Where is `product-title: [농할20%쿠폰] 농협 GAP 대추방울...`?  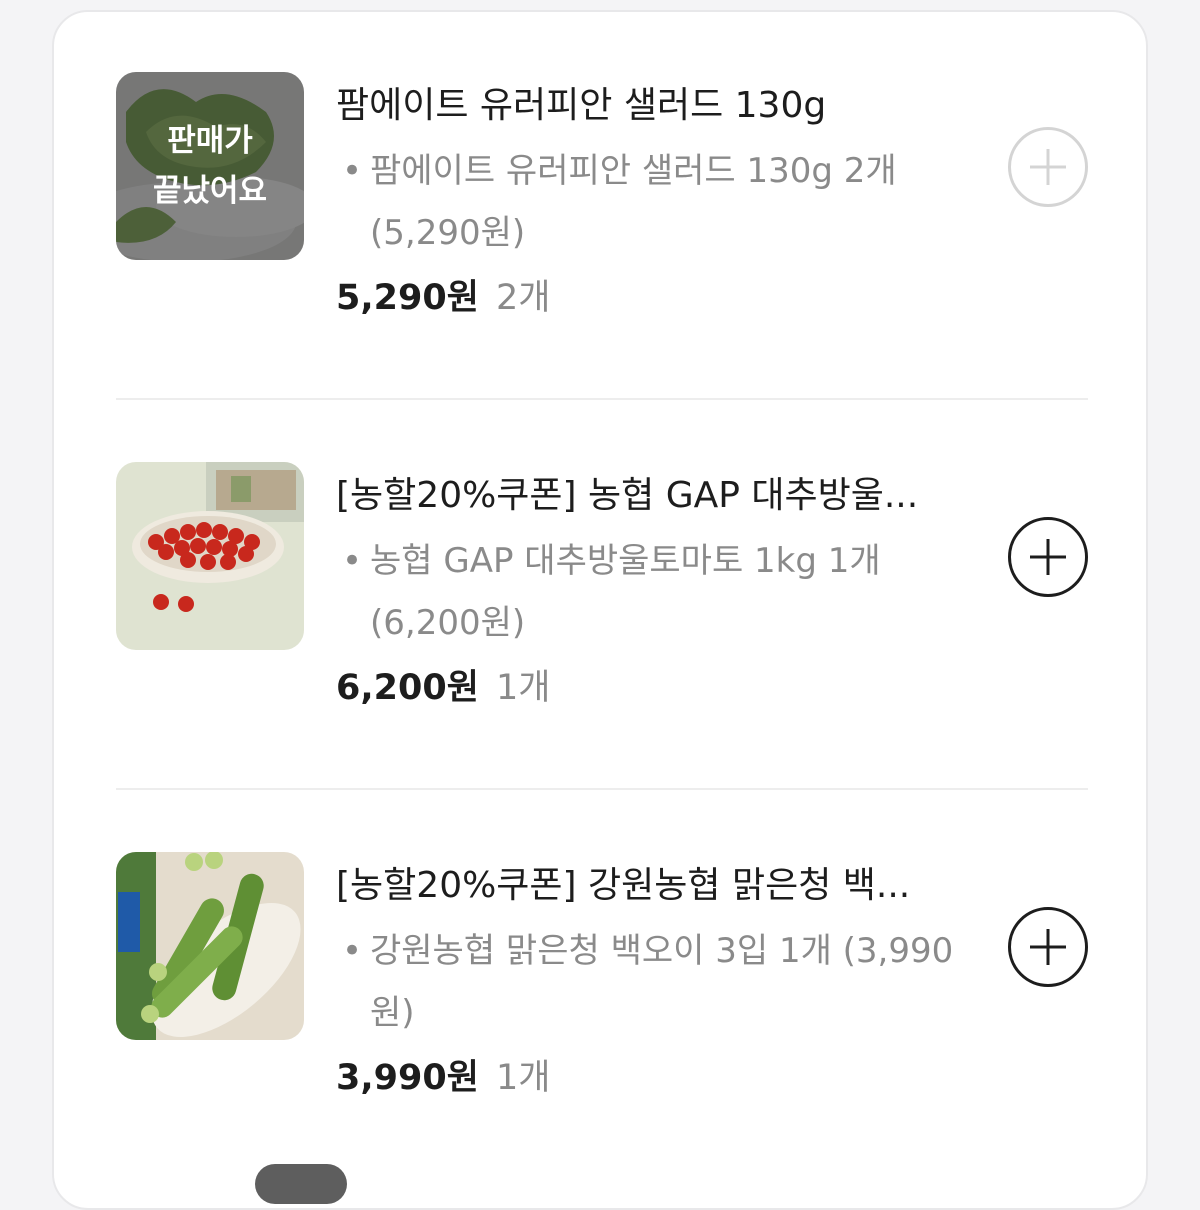 product-title: [농할20%쿠폰] 농협 GAP 대추방울... is located at coordinates (656, 496).